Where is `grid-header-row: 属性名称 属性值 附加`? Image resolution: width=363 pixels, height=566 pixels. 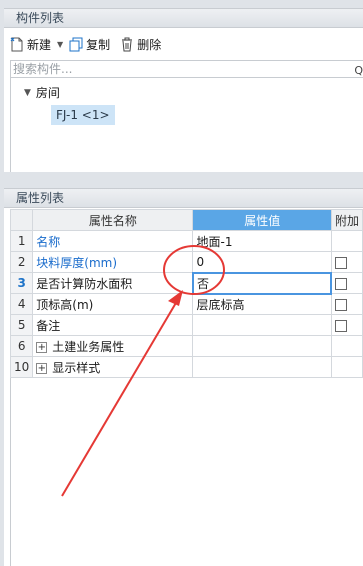 grid-header-row: 属性名称 属性值 附加 is located at coordinates (186, 220).